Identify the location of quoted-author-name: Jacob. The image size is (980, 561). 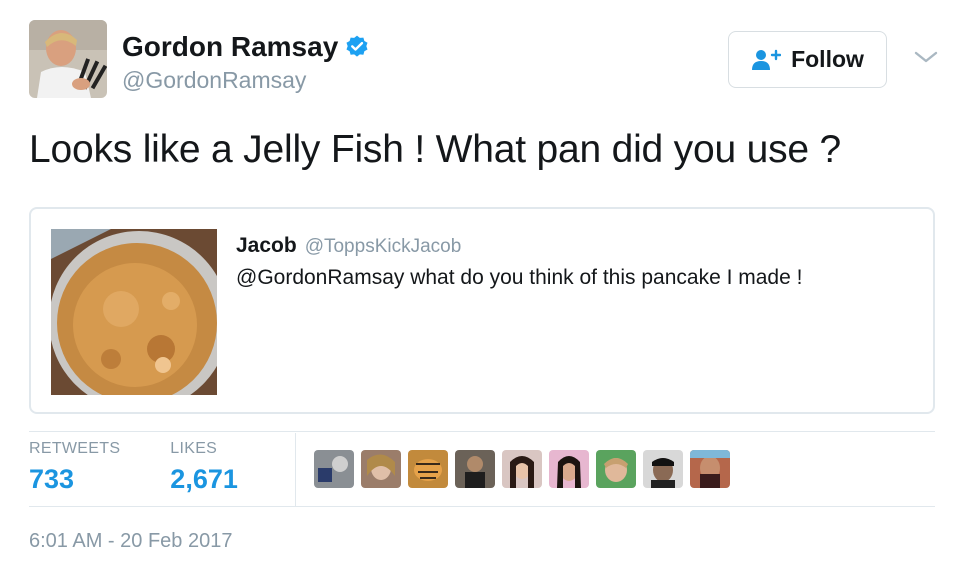
(266, 246).